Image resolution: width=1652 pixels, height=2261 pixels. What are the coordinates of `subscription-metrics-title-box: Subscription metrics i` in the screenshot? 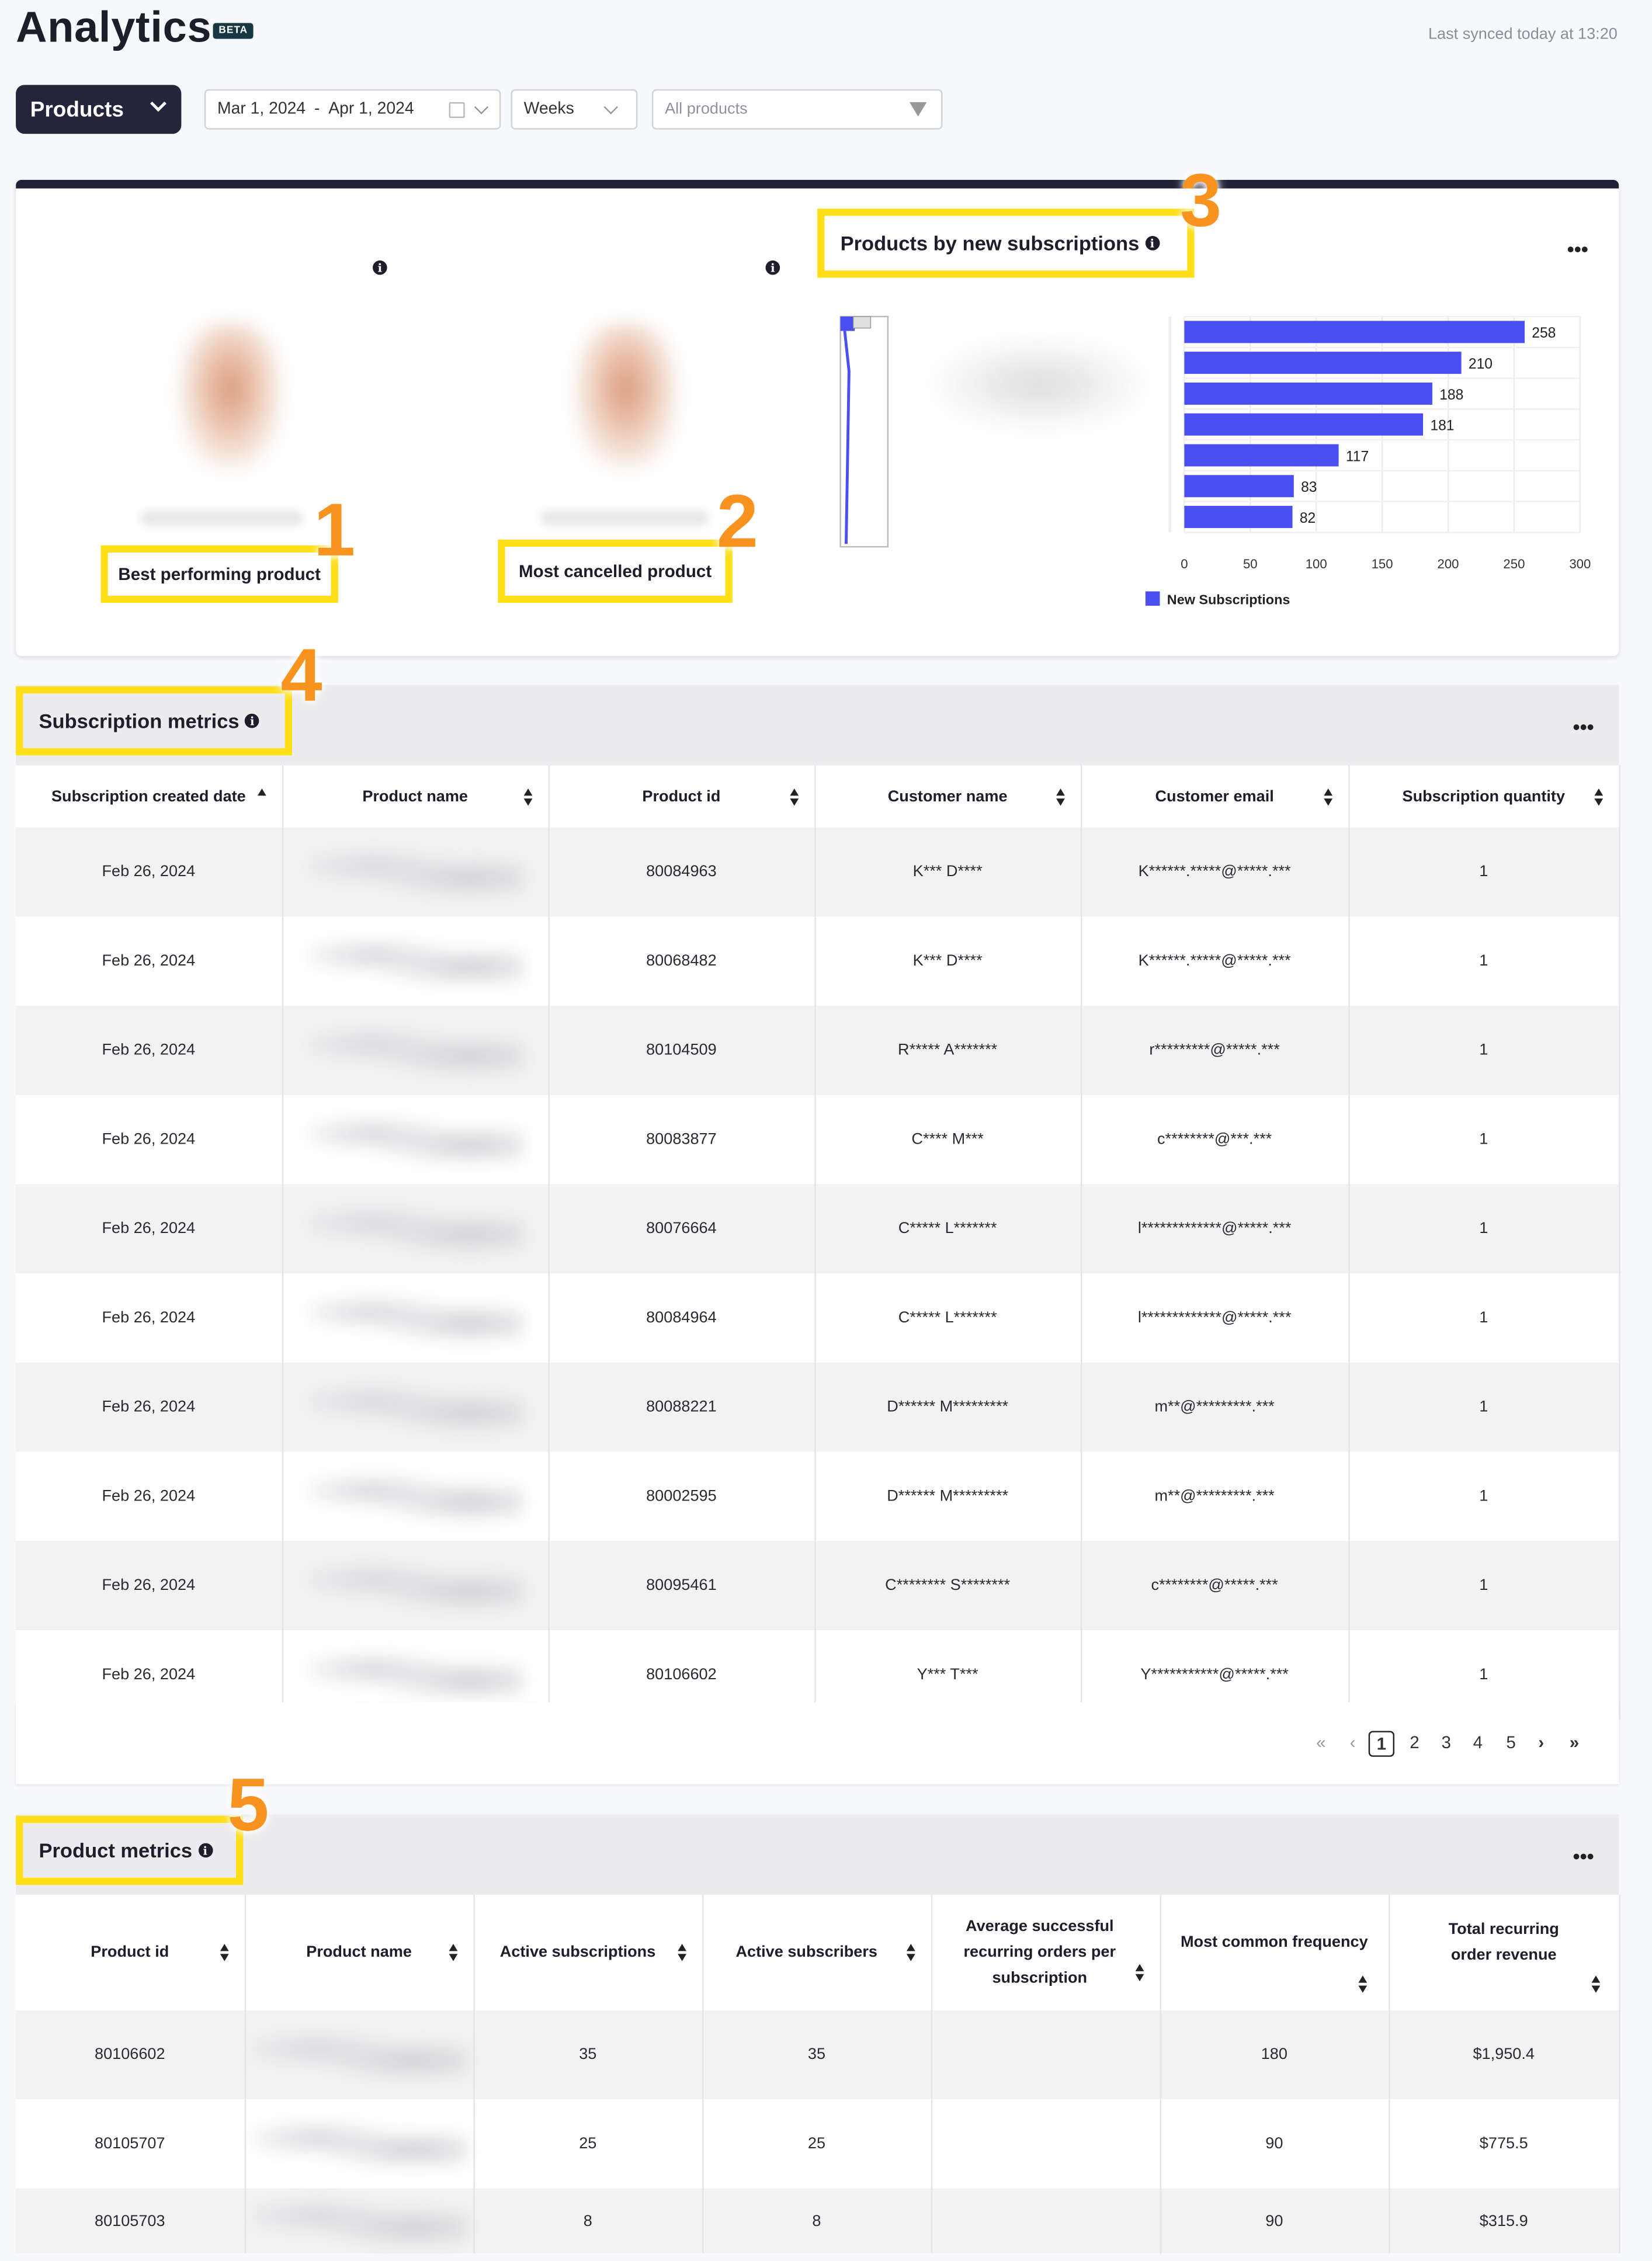 It's located at (154, 721).